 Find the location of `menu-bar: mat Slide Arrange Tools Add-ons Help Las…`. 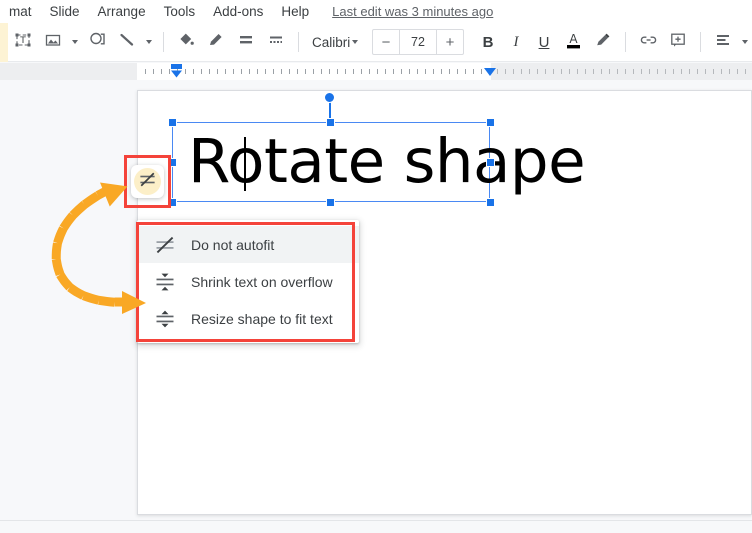

menu-bar: mat Slide Arrange Tools Add-ons Help Las… is located at coordinates (376, 11).